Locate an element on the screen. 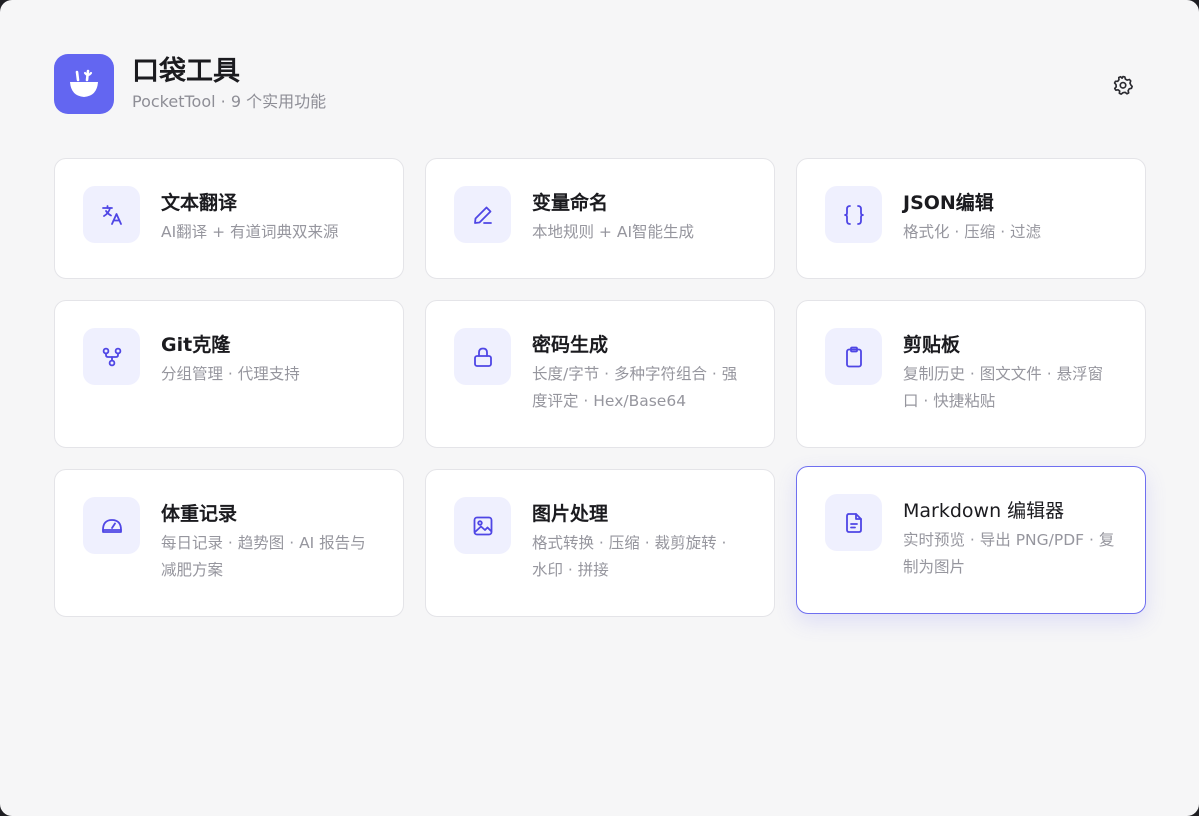  bowl-logo-icon is located at coordinates (84, 83).